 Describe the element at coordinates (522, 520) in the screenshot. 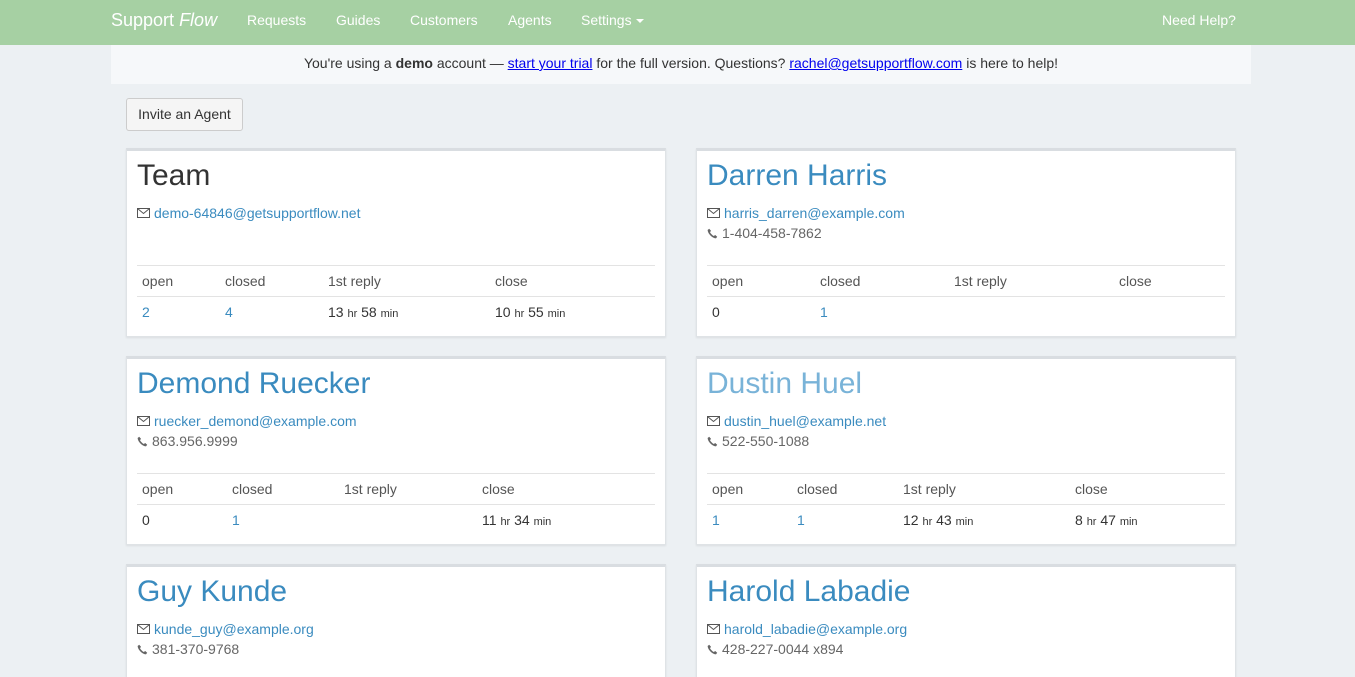

I see `close-minutes: 34` at that location.